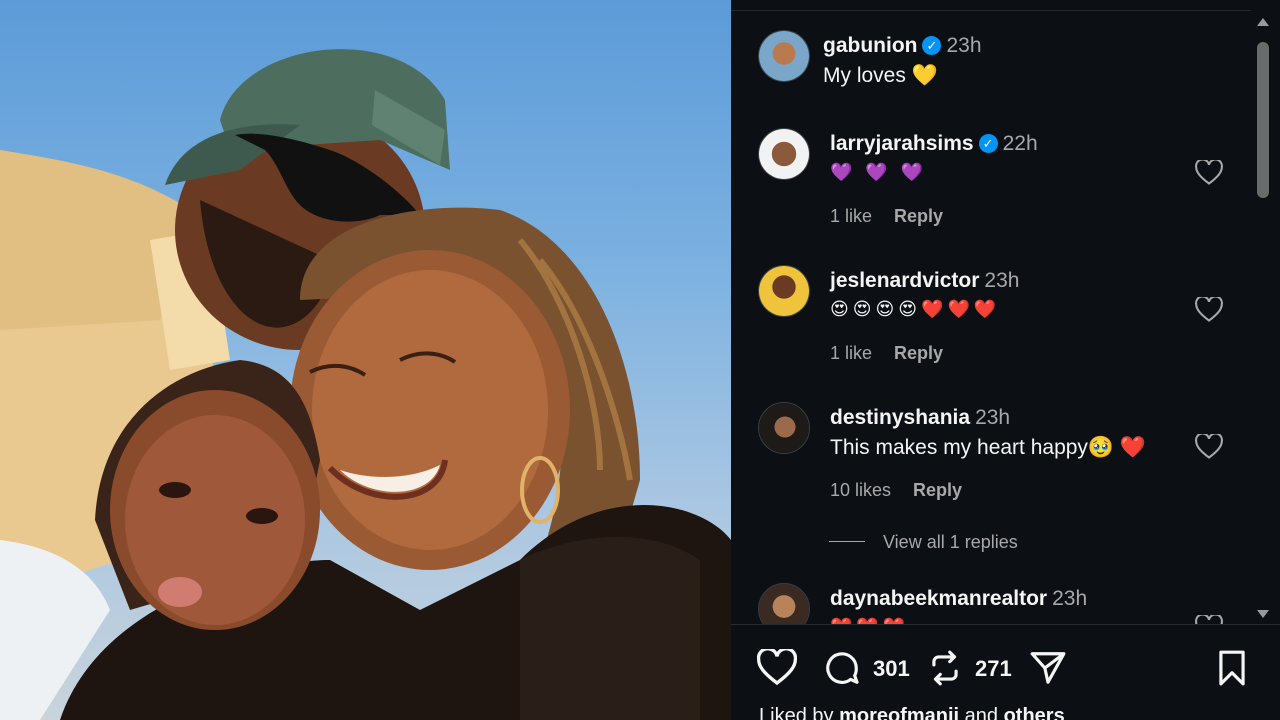 Image resolution: width=1280 pixels, height=720 pixels. What do you see at coordinates (1034, 712) in the screenshot?
I see `liked-by-others: others` at bounding box center [1034, 712].